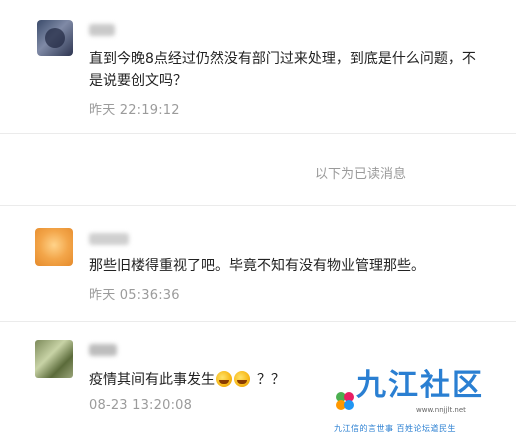  I want to click on comment-text-body: 疫情其间有此事发生, so click(152, 380).